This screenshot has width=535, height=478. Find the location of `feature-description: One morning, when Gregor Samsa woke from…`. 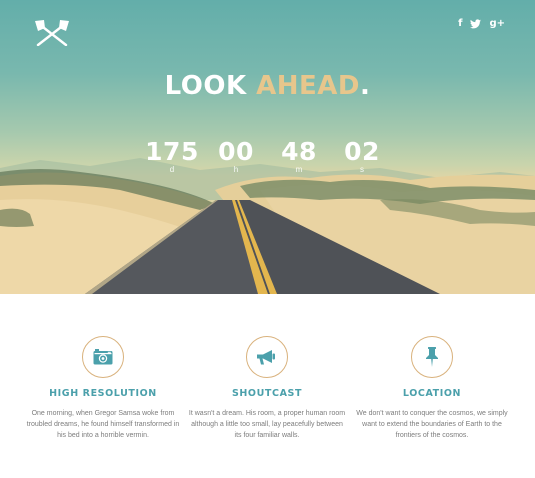

feature-description: One morning, when Gregor Samsa woke from… is located at coordinates (103, 424).